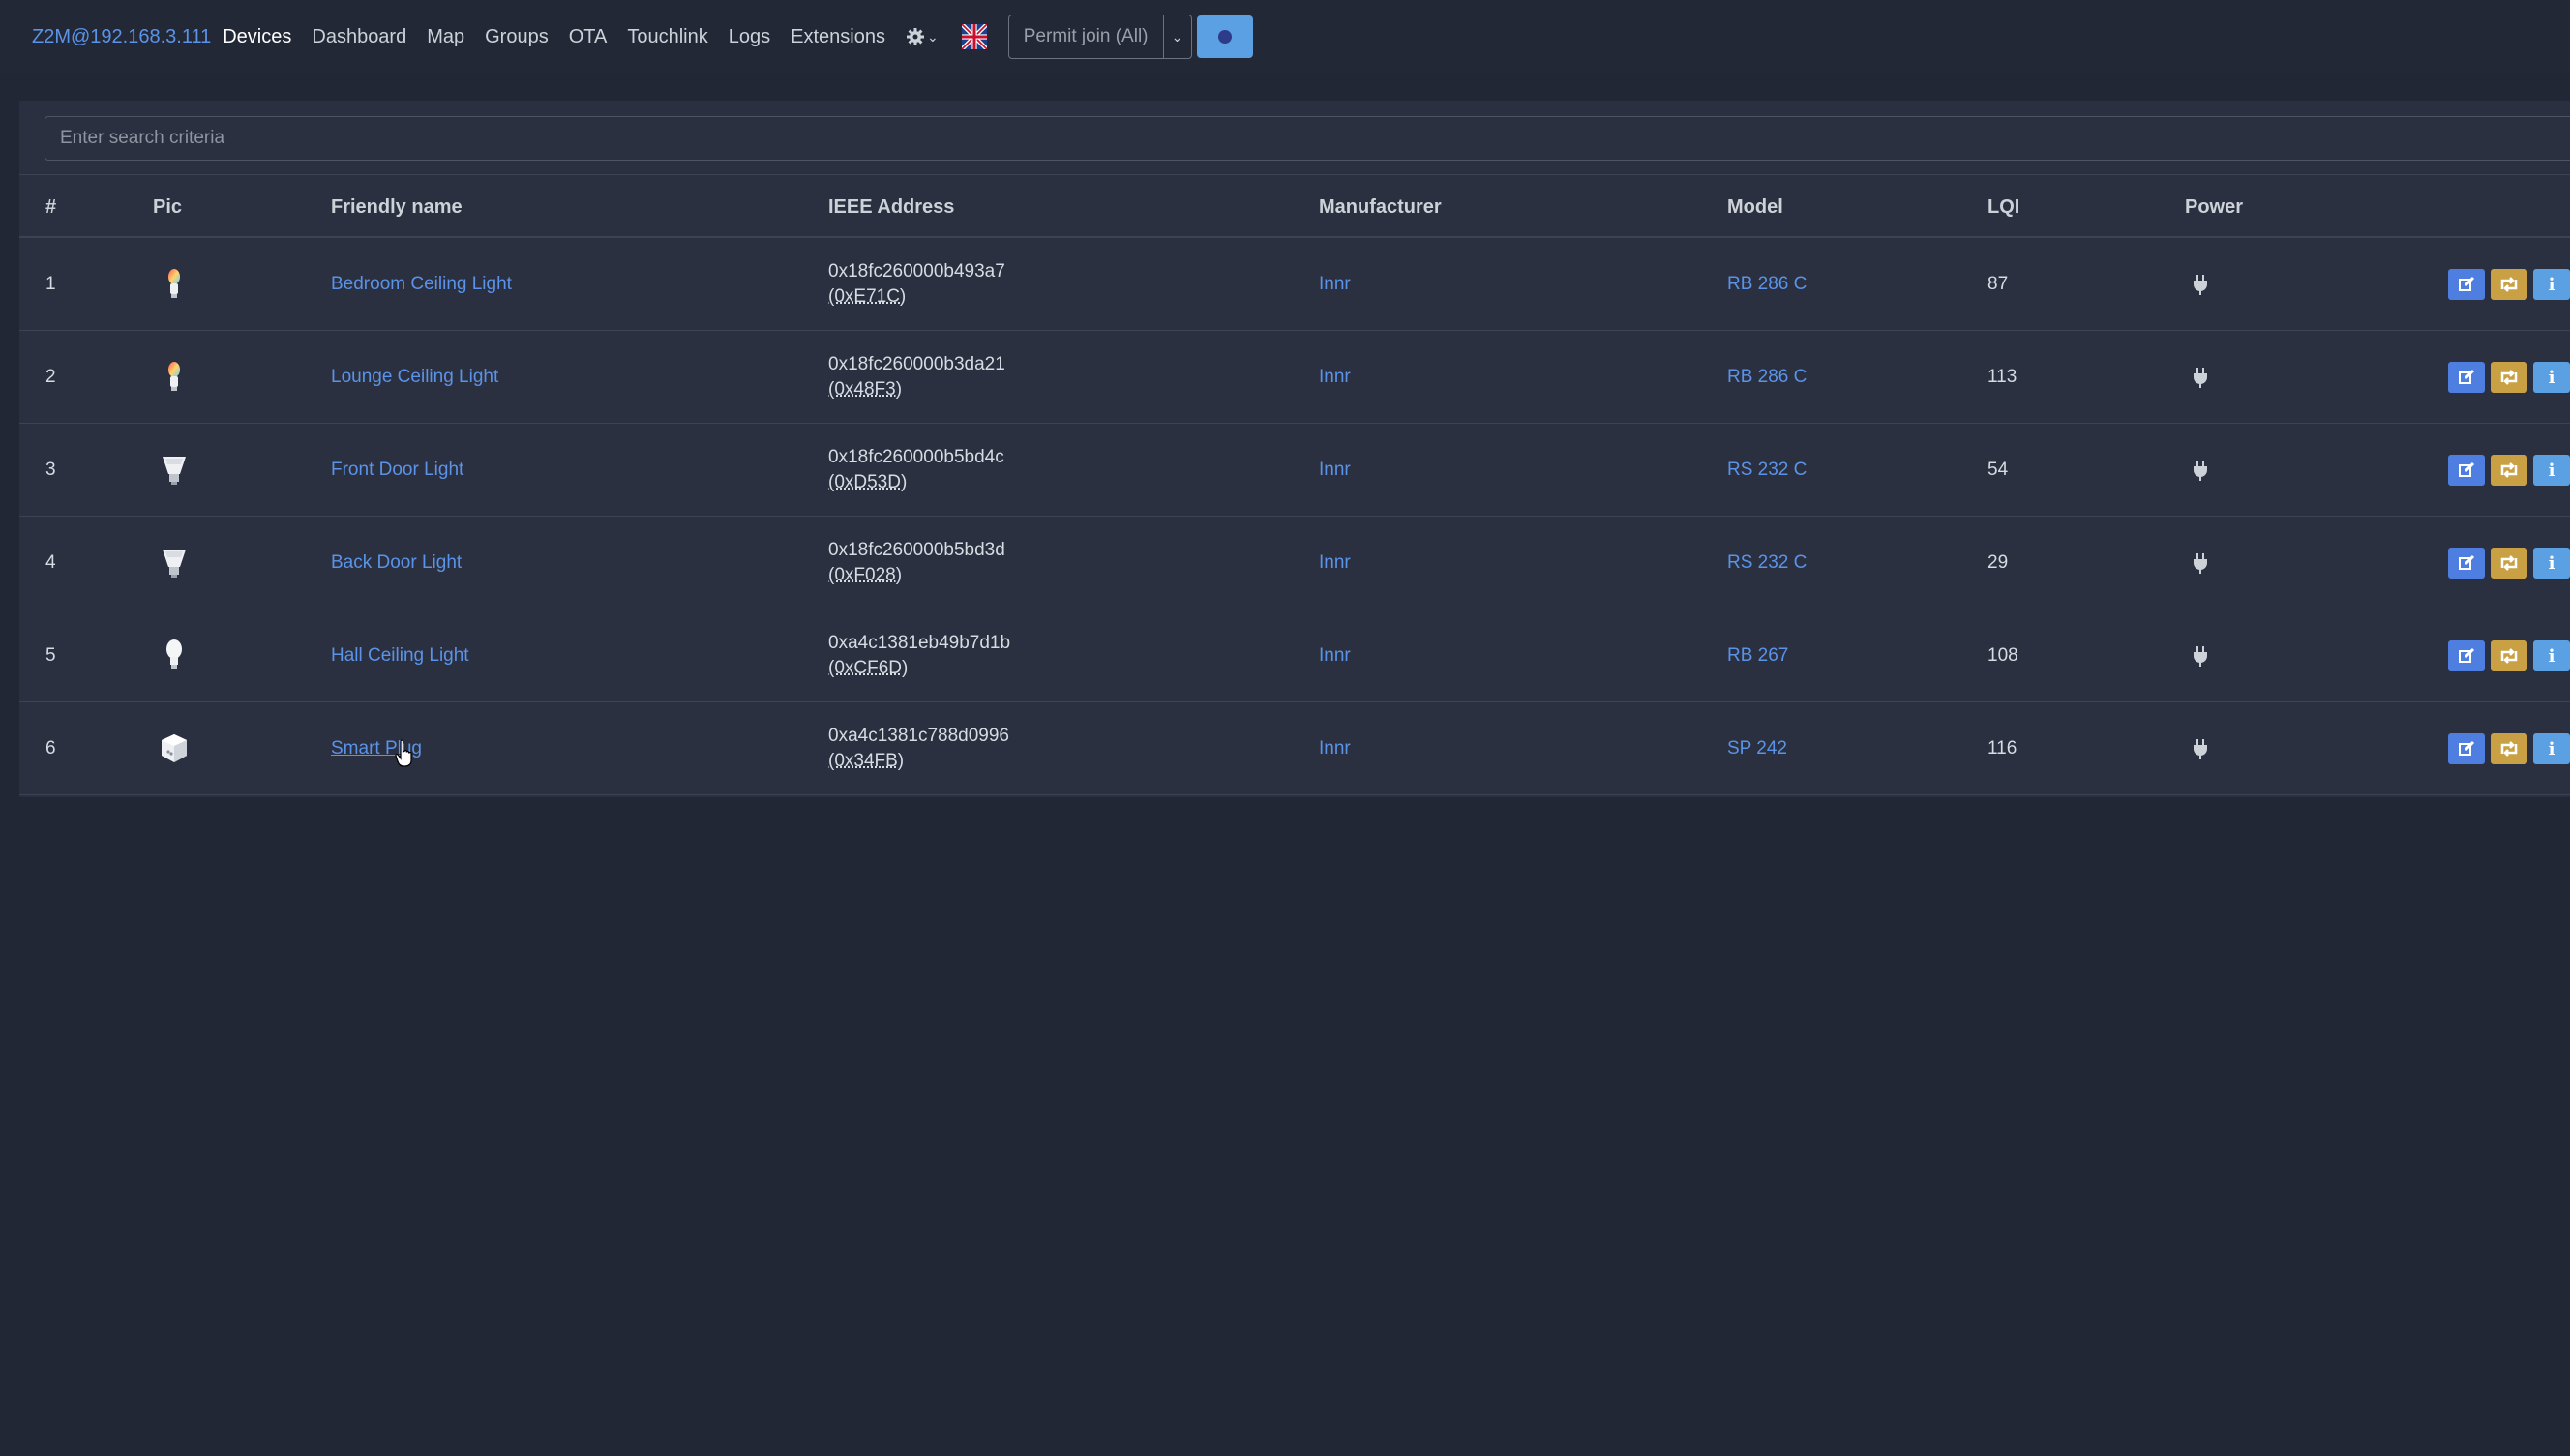  I want to click on row-number: 3, so click(51, 470).